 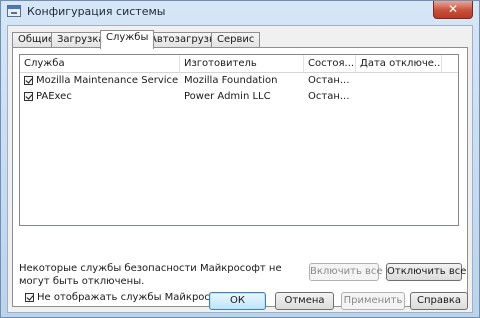 What do you see at coordinates (304, 301) in the screenshot?
I see `cancel-button: Отмена` at bounding box center [304, 301].